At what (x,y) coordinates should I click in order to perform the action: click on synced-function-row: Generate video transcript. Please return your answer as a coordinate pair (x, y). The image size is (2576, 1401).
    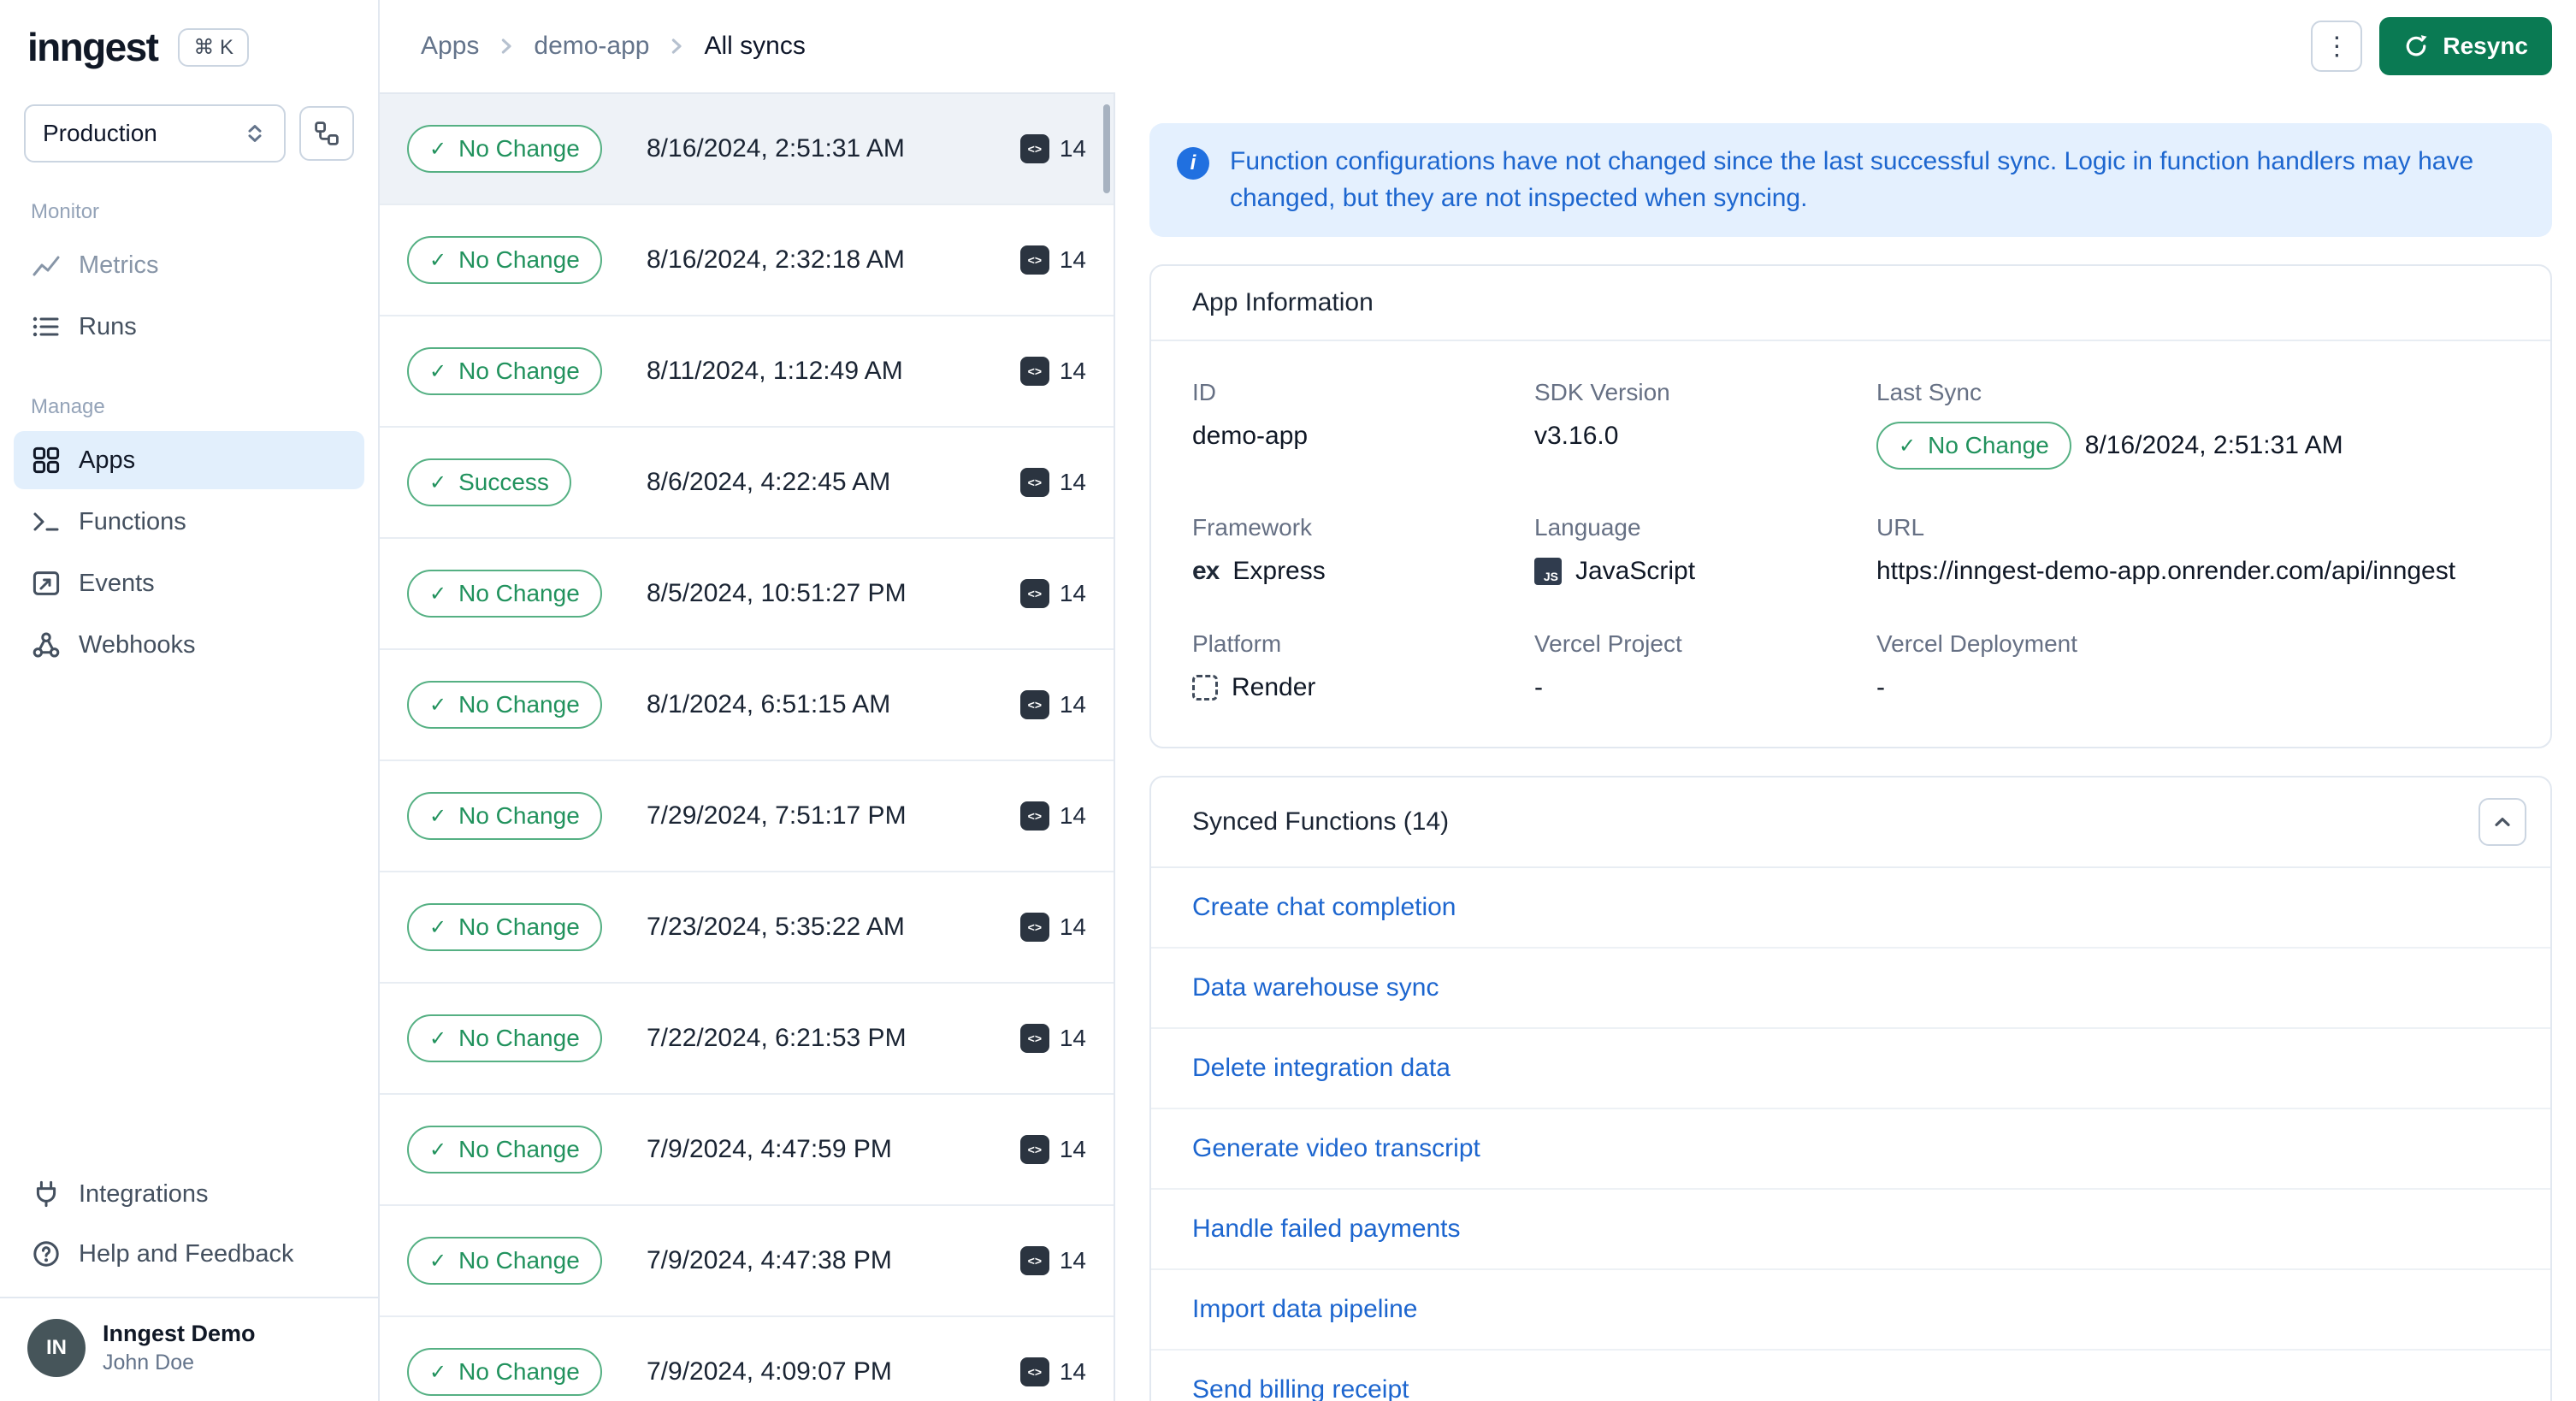
    Looking at the image, I should click on (1851, 1150).